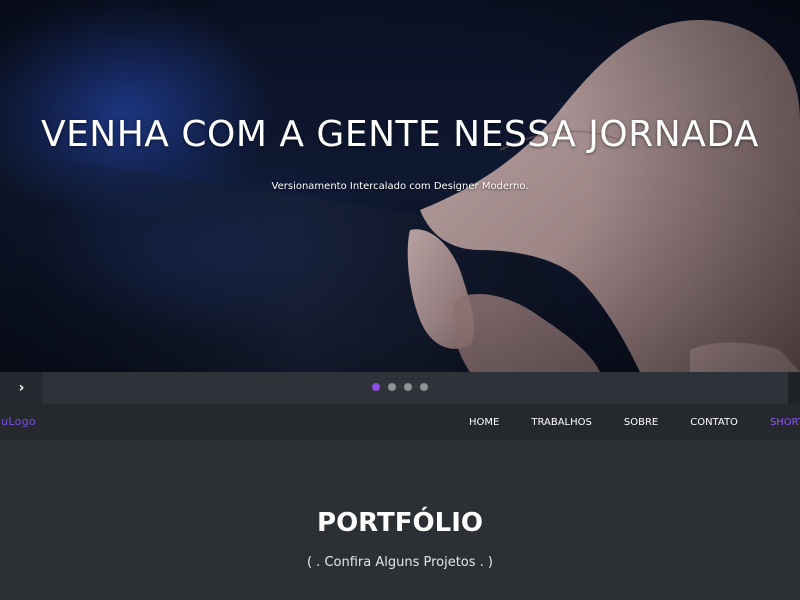 The height and width of the screenshot is (600, 800). What do you see at coordinates (400, 134) in the screenshot?
I see `hero-title: VENHA COM A GENTE NESSA JORNADA` at bounding box center [400, 134].